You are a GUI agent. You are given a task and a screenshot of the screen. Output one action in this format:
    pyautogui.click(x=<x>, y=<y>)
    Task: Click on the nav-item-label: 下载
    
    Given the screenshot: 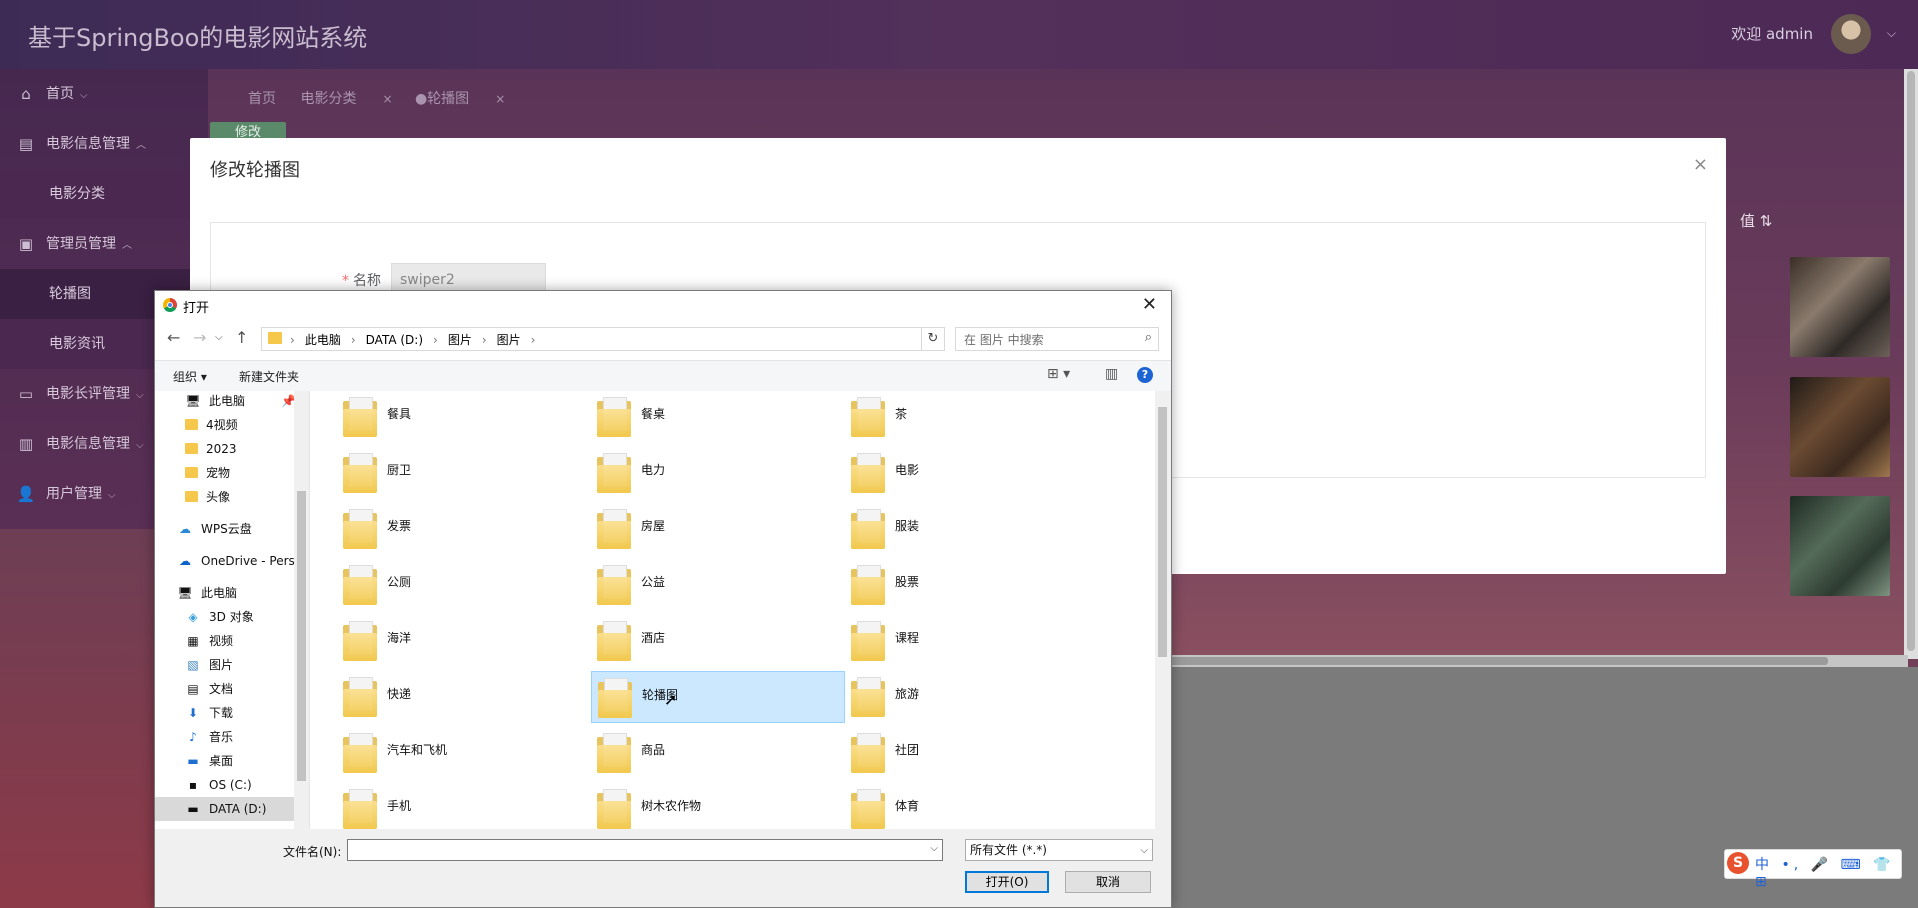 What is the action you would take?
    pyautogui.click(x=221, y=713)
    